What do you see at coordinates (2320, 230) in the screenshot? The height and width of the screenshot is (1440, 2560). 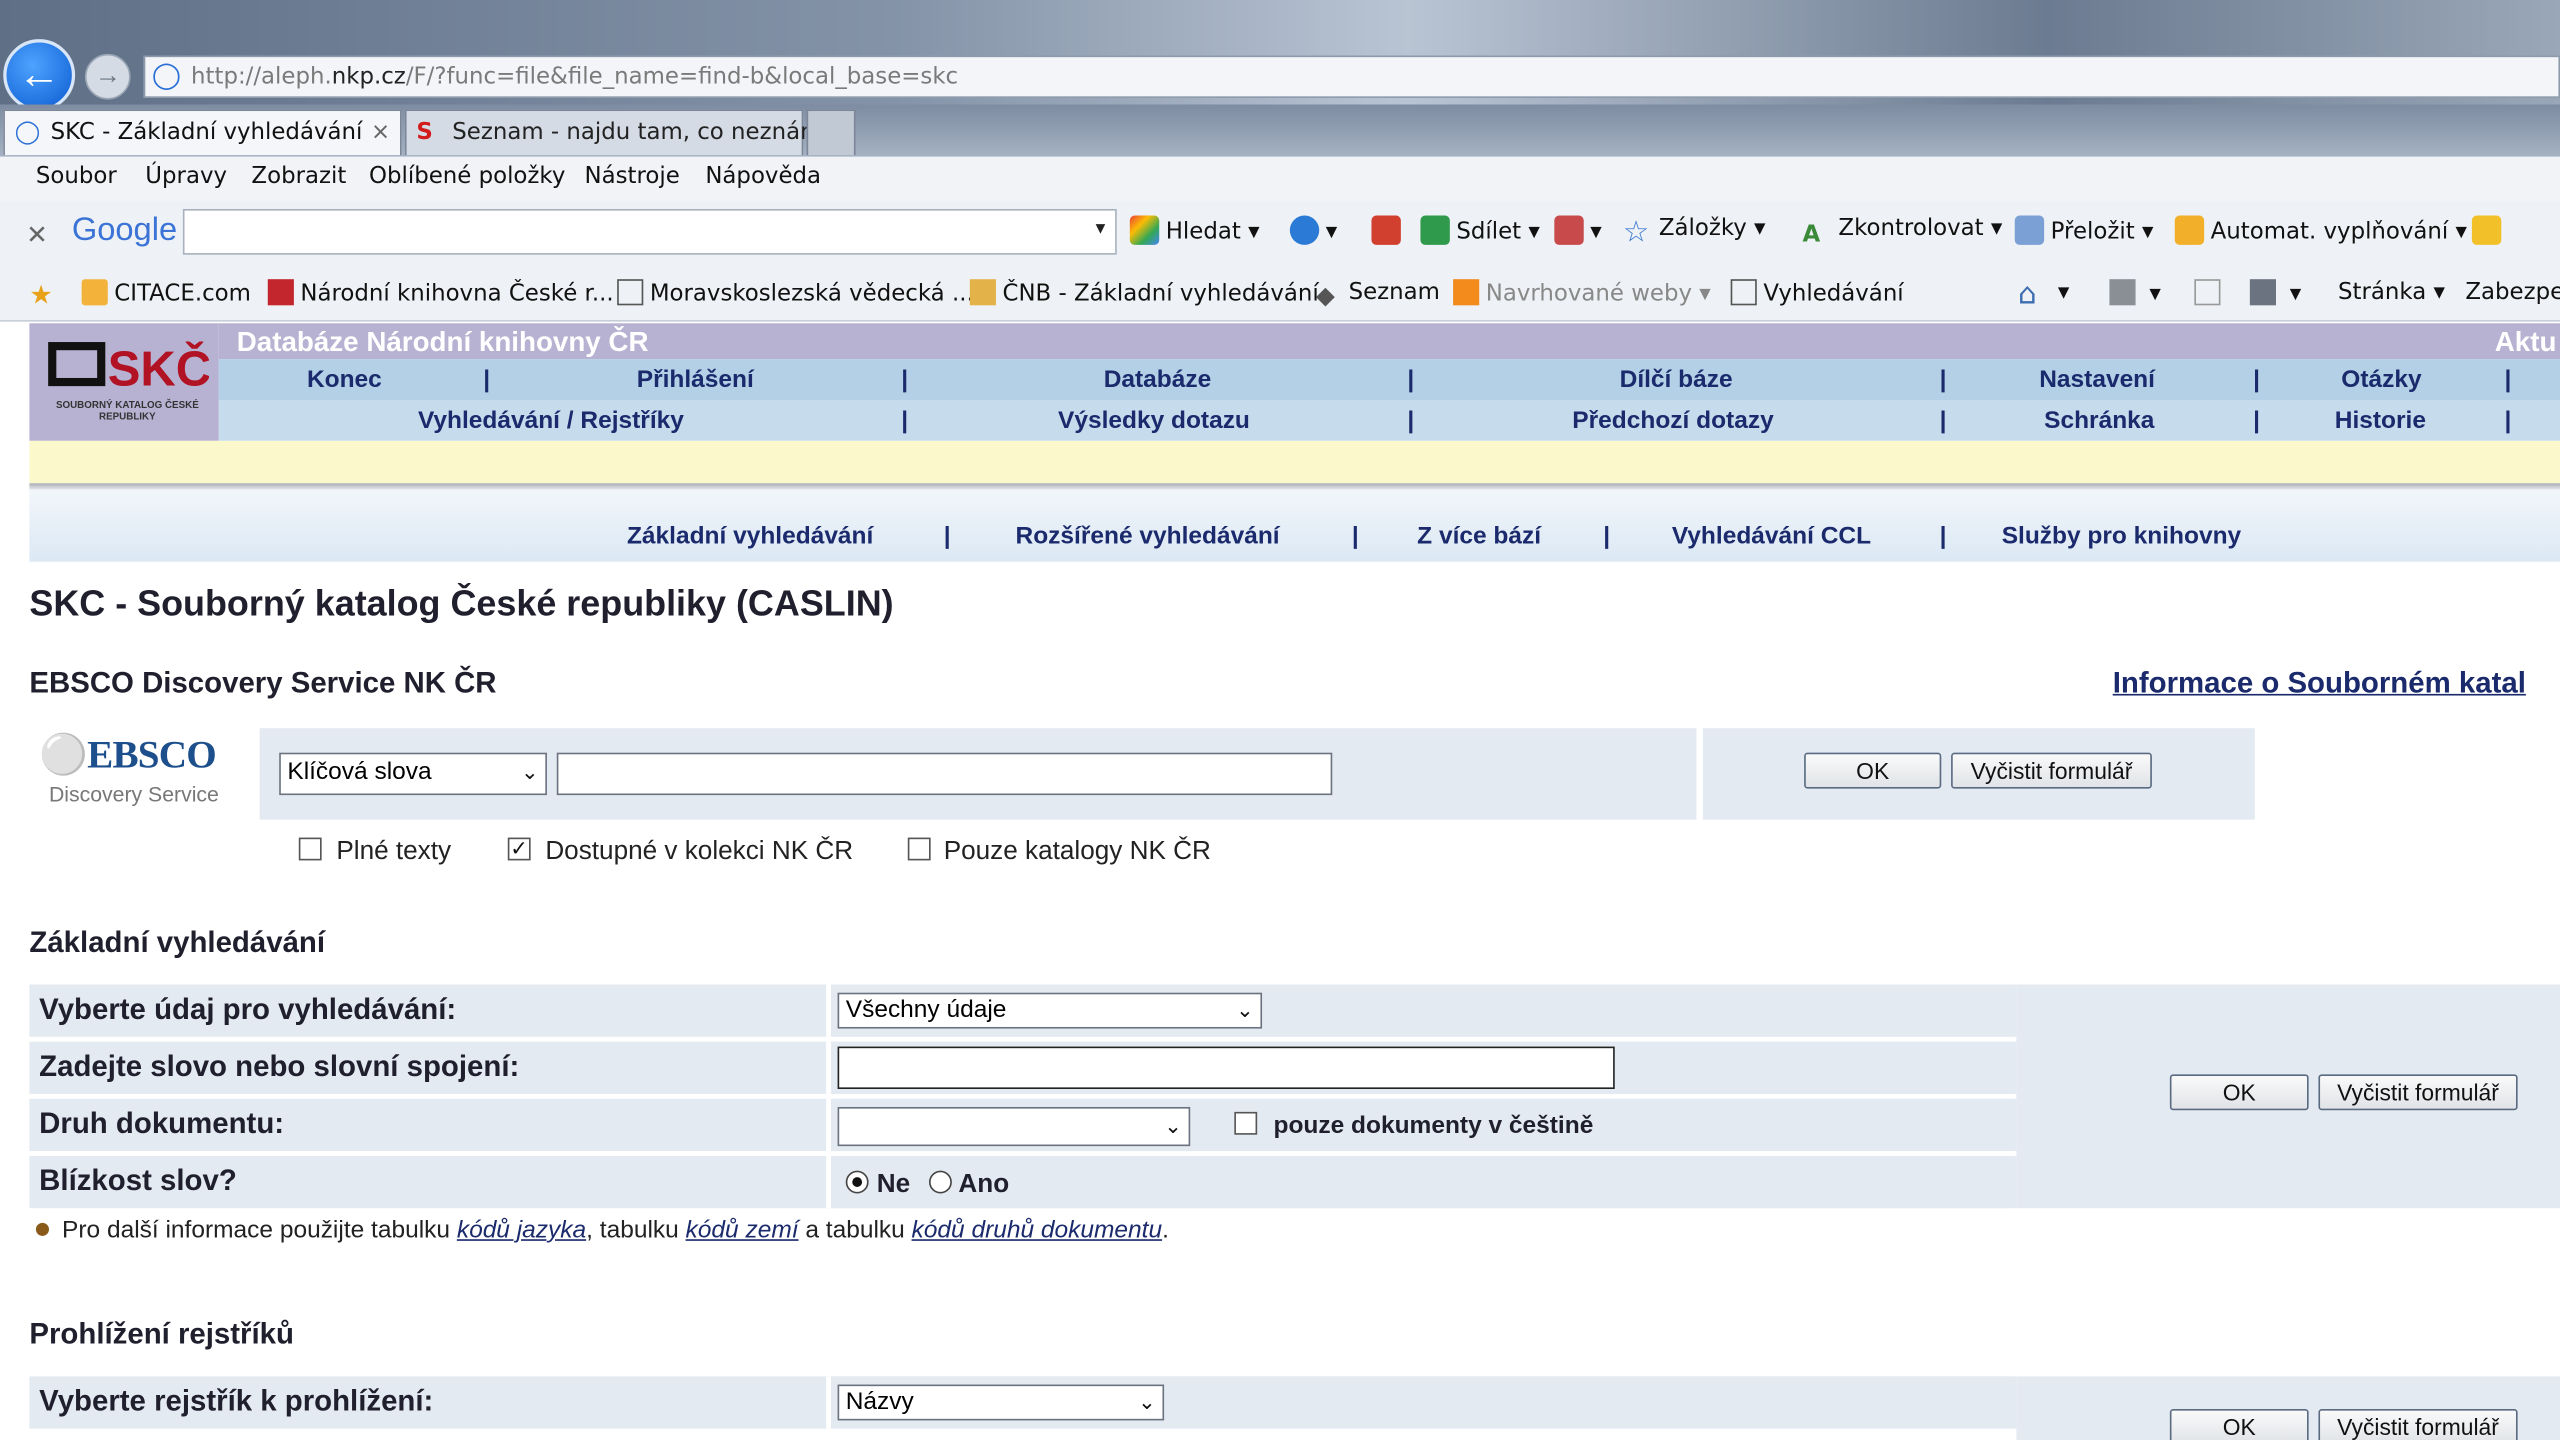 I see `autofill-button: Automat. vyplňování ▾` at bounding box center [2320, 230].